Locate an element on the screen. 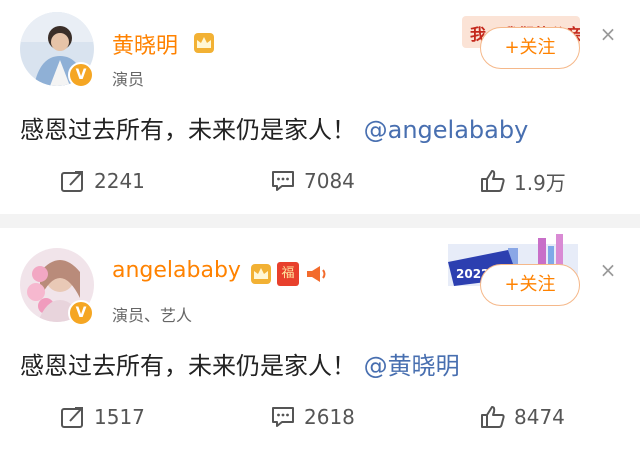  mention-link: @angelababy is located at coordinates (446, 130).